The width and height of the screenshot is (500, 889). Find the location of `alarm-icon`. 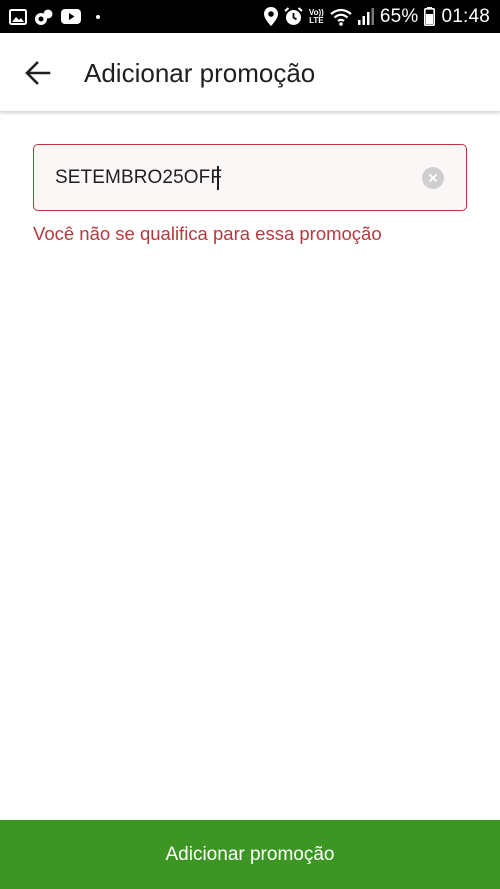

alarm-icon is located at coordinates (293, 16).